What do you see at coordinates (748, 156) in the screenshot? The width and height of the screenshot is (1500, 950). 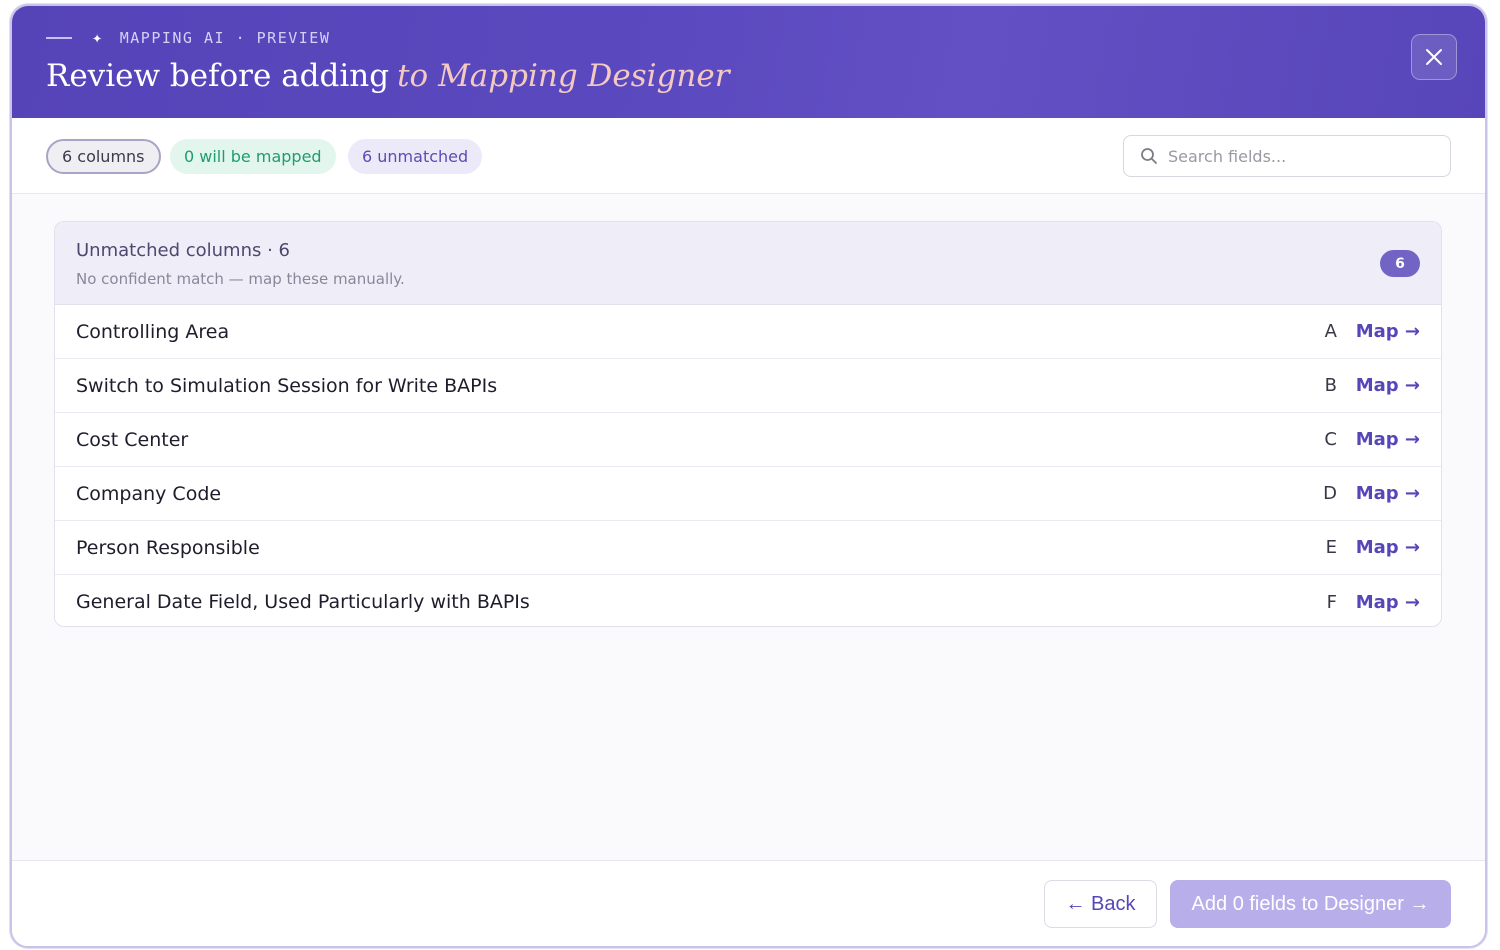 I see `summary-toolbar: 6 columns 0 will be mapped 6 unmatched` at bounding box center [748, 156].